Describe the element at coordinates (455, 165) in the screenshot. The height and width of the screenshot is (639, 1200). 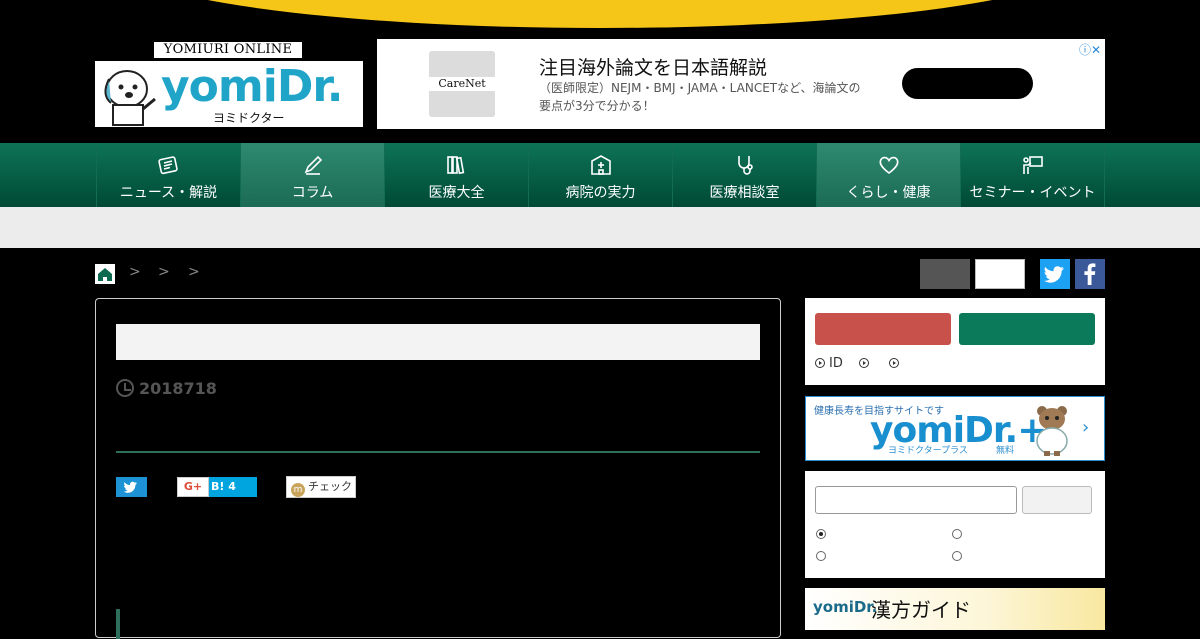
I see `books-icon` at that location.